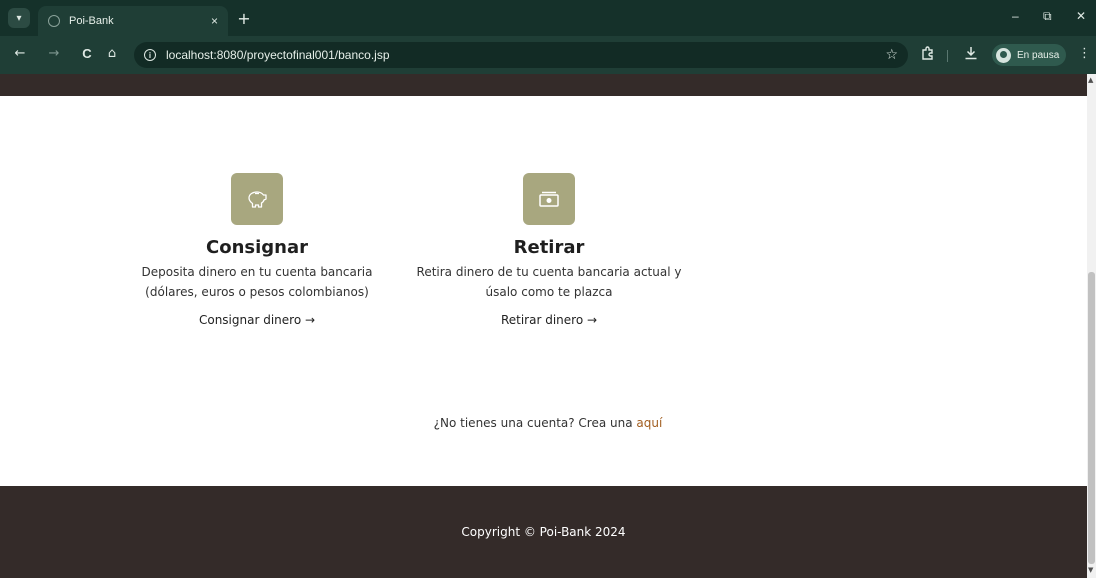 The width and height of the screenshot is (1096, 578). What do you see at coordinates (1091, 418) in the screenshot?
I see `scrollbar-thumb` at bounding box center [1091, 418].